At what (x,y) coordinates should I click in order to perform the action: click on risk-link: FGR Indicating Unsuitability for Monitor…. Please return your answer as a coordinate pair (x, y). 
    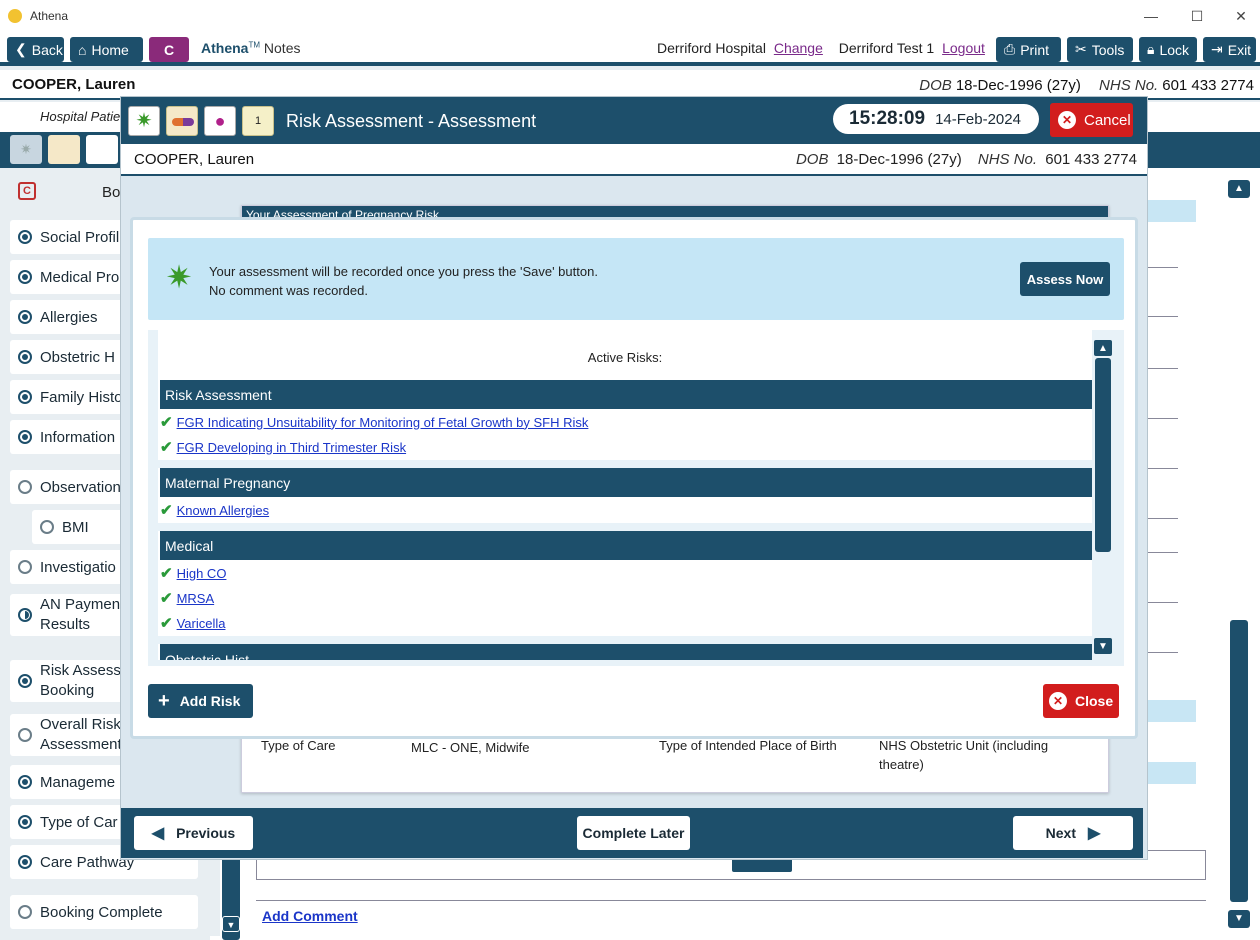
    Looking at the image, I should click on (383, 422).